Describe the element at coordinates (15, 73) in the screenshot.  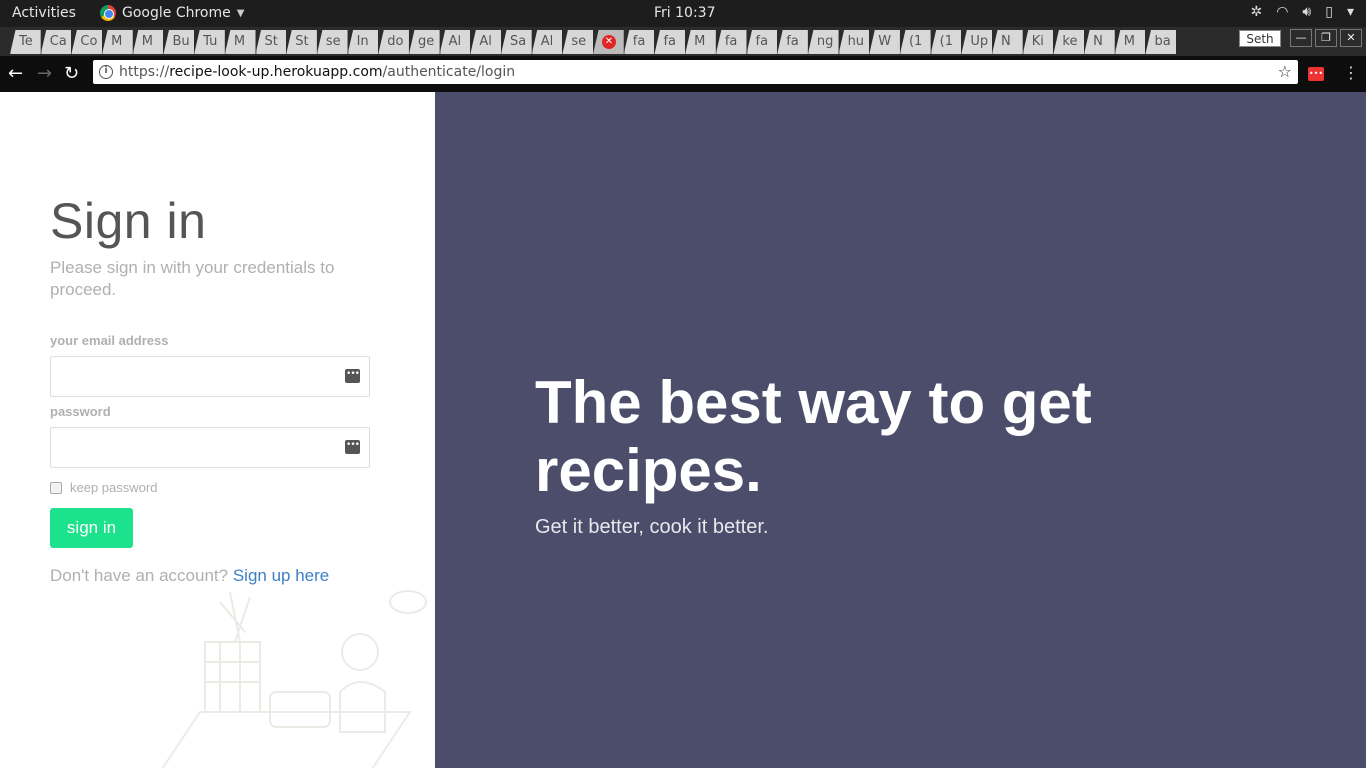
I see `back-arrow-icon: ←` at that location.